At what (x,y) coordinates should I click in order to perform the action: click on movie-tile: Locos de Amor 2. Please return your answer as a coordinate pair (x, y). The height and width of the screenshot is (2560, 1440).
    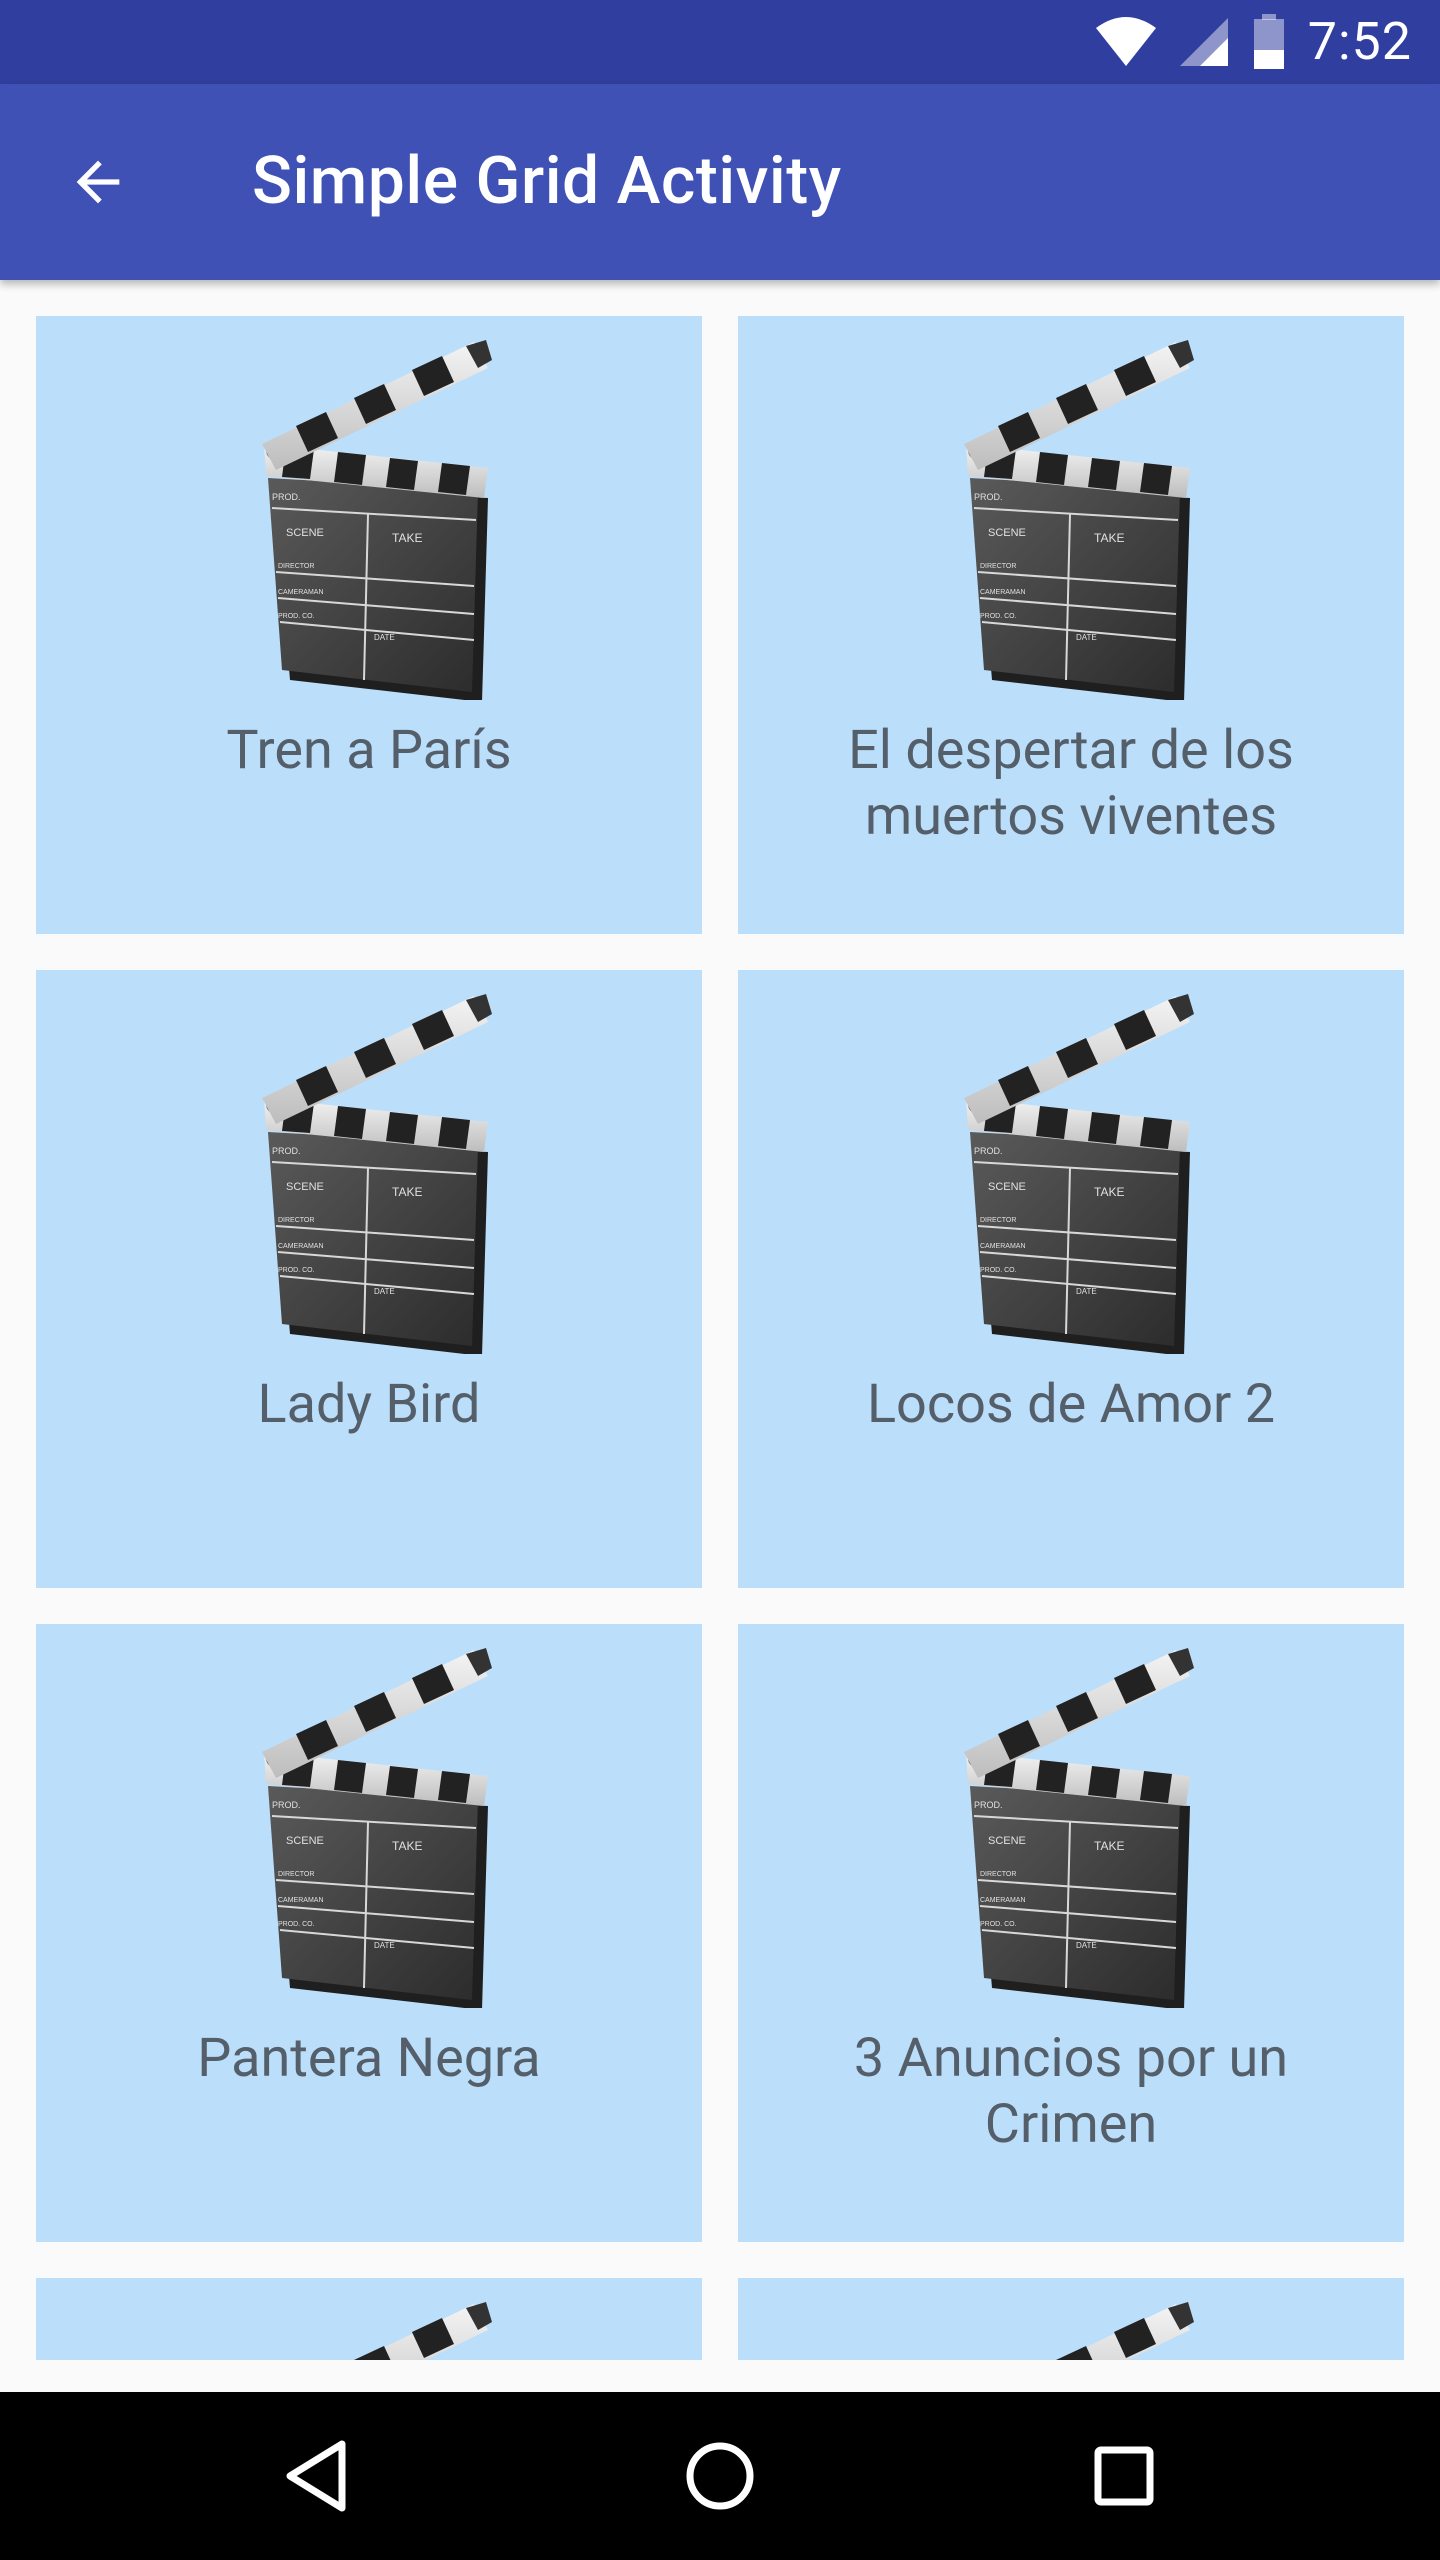
    Looking at the image, I should click on (1071, 1279).